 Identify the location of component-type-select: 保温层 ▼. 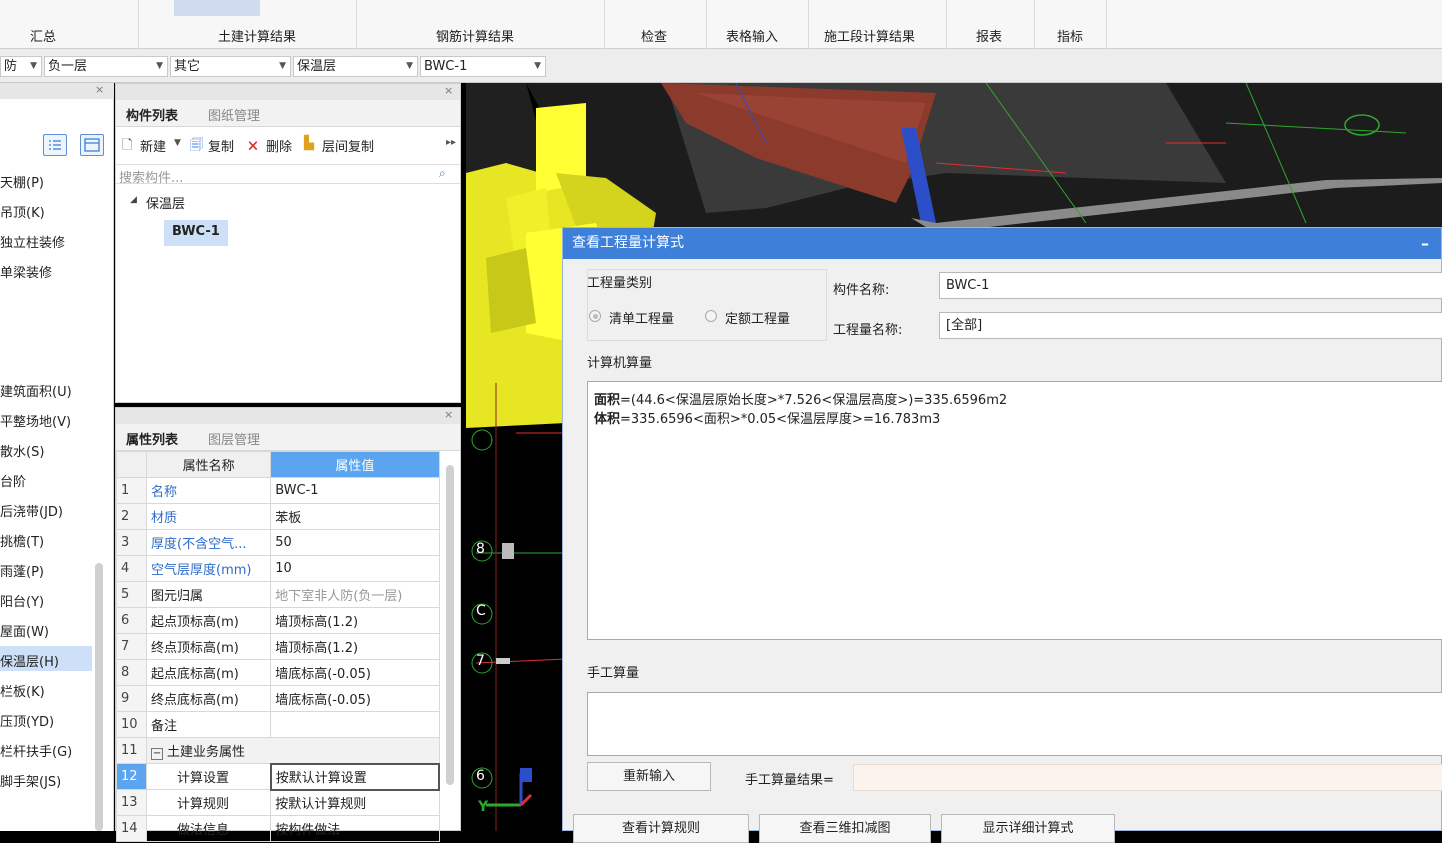
(355, 66).